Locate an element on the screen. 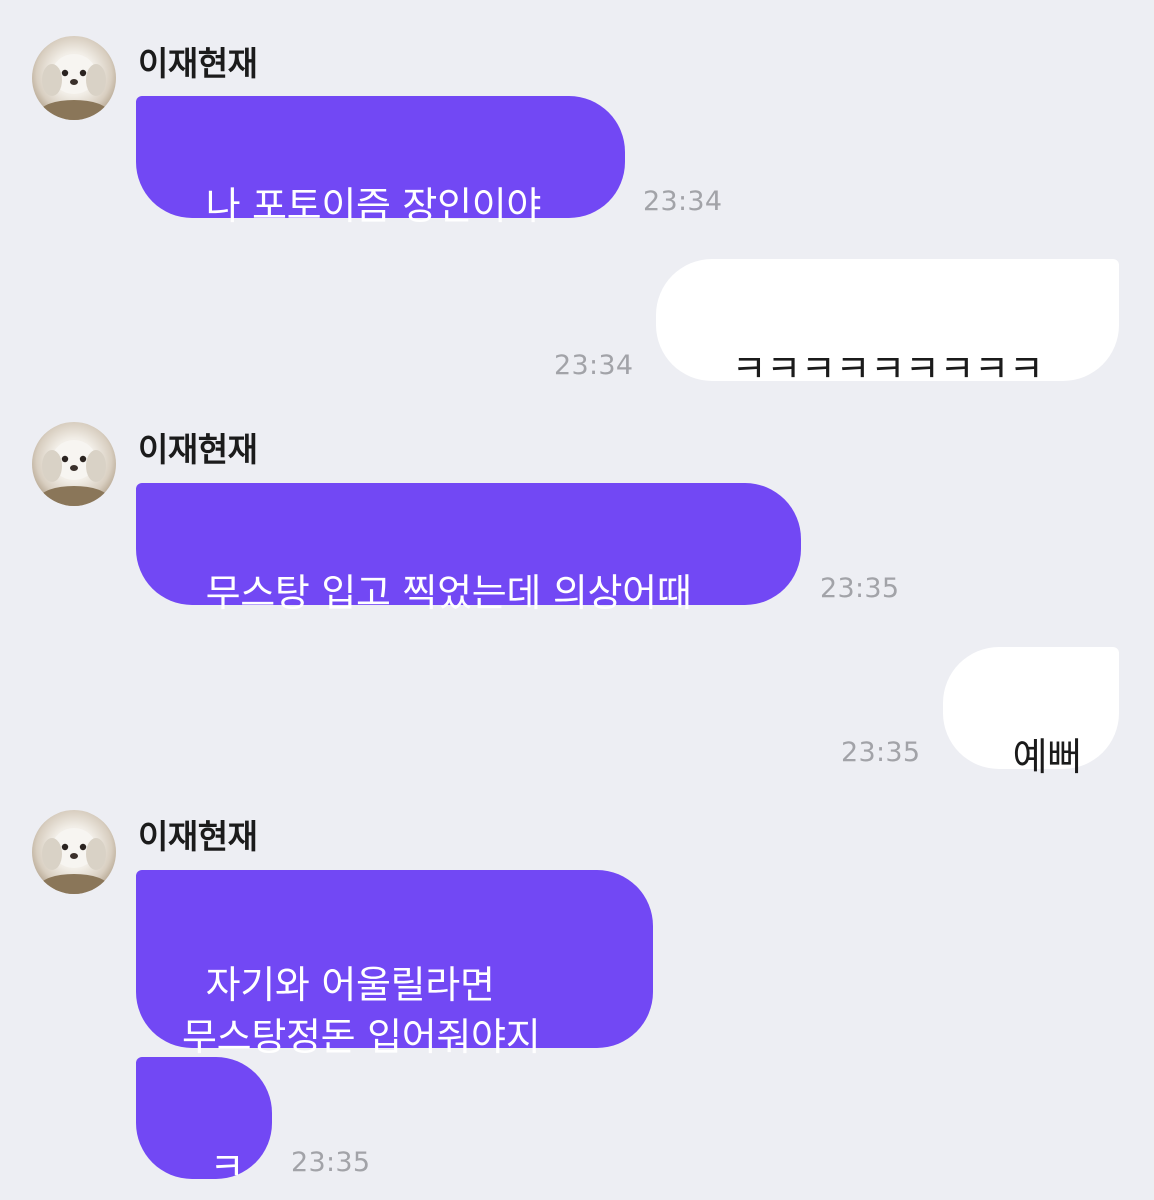 This screenshot has height=1200, width=1154. message-text: 무스탕 입고 찍었는데 의상어때 is located at coordinates (448, 593).